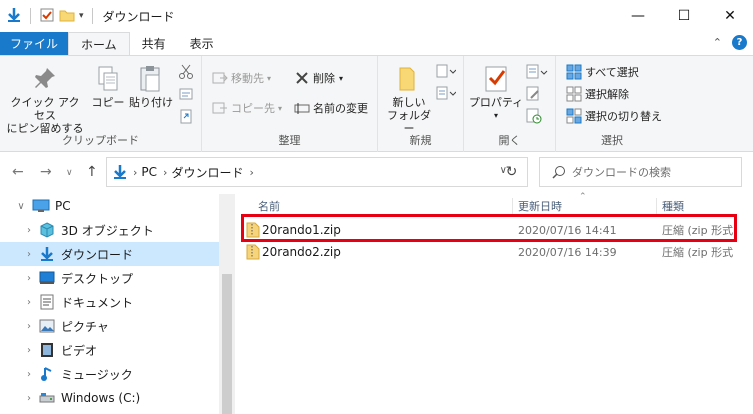  What do you see at coordinates (14, 16) in the screenshot?
I see `download-arrow-icon` at bounding box center [14, 16].